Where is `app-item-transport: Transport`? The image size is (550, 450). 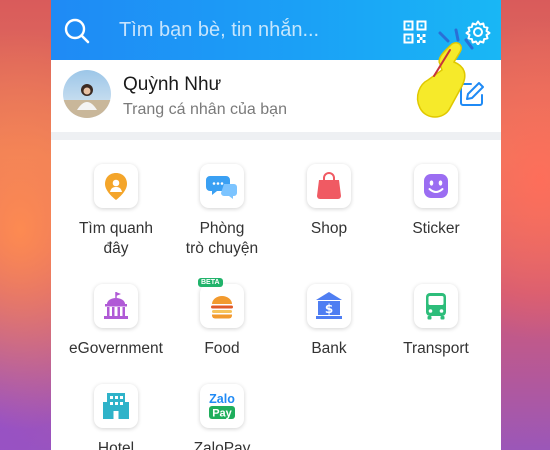 app-item-transport: Transport is located at coordinates (436, 309).